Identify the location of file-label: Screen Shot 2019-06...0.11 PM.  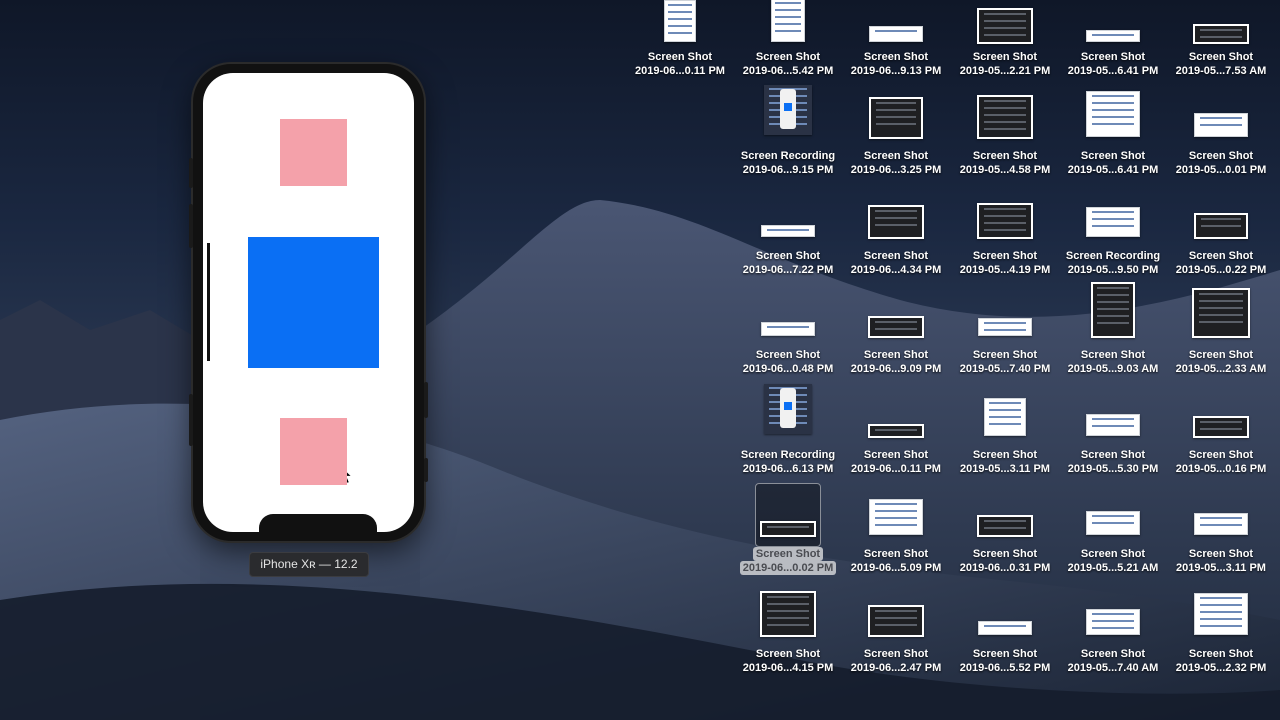
(680, 64).